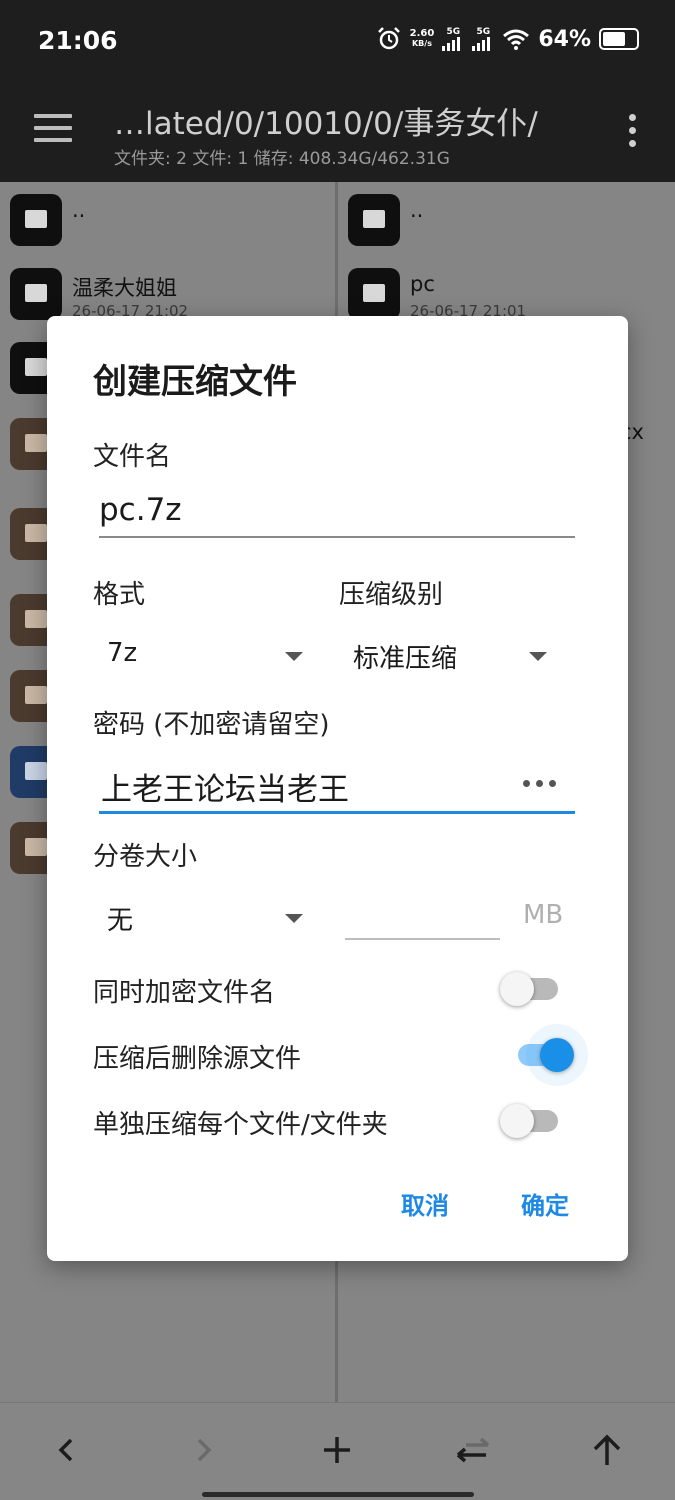 This screenshot has width=675, height=1500. I want to click on password-value: 上老王论坛当老王, so click(225, 790).